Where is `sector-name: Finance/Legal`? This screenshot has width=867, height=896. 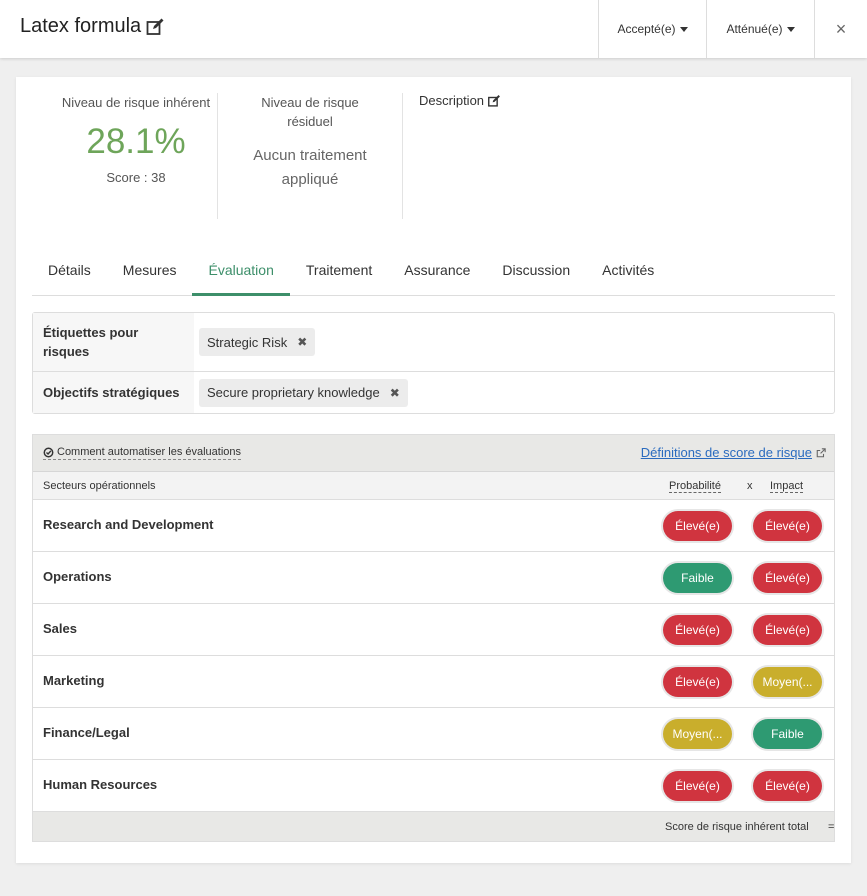
sector-name: Finance/Legal is located at coordinates (86, 732).